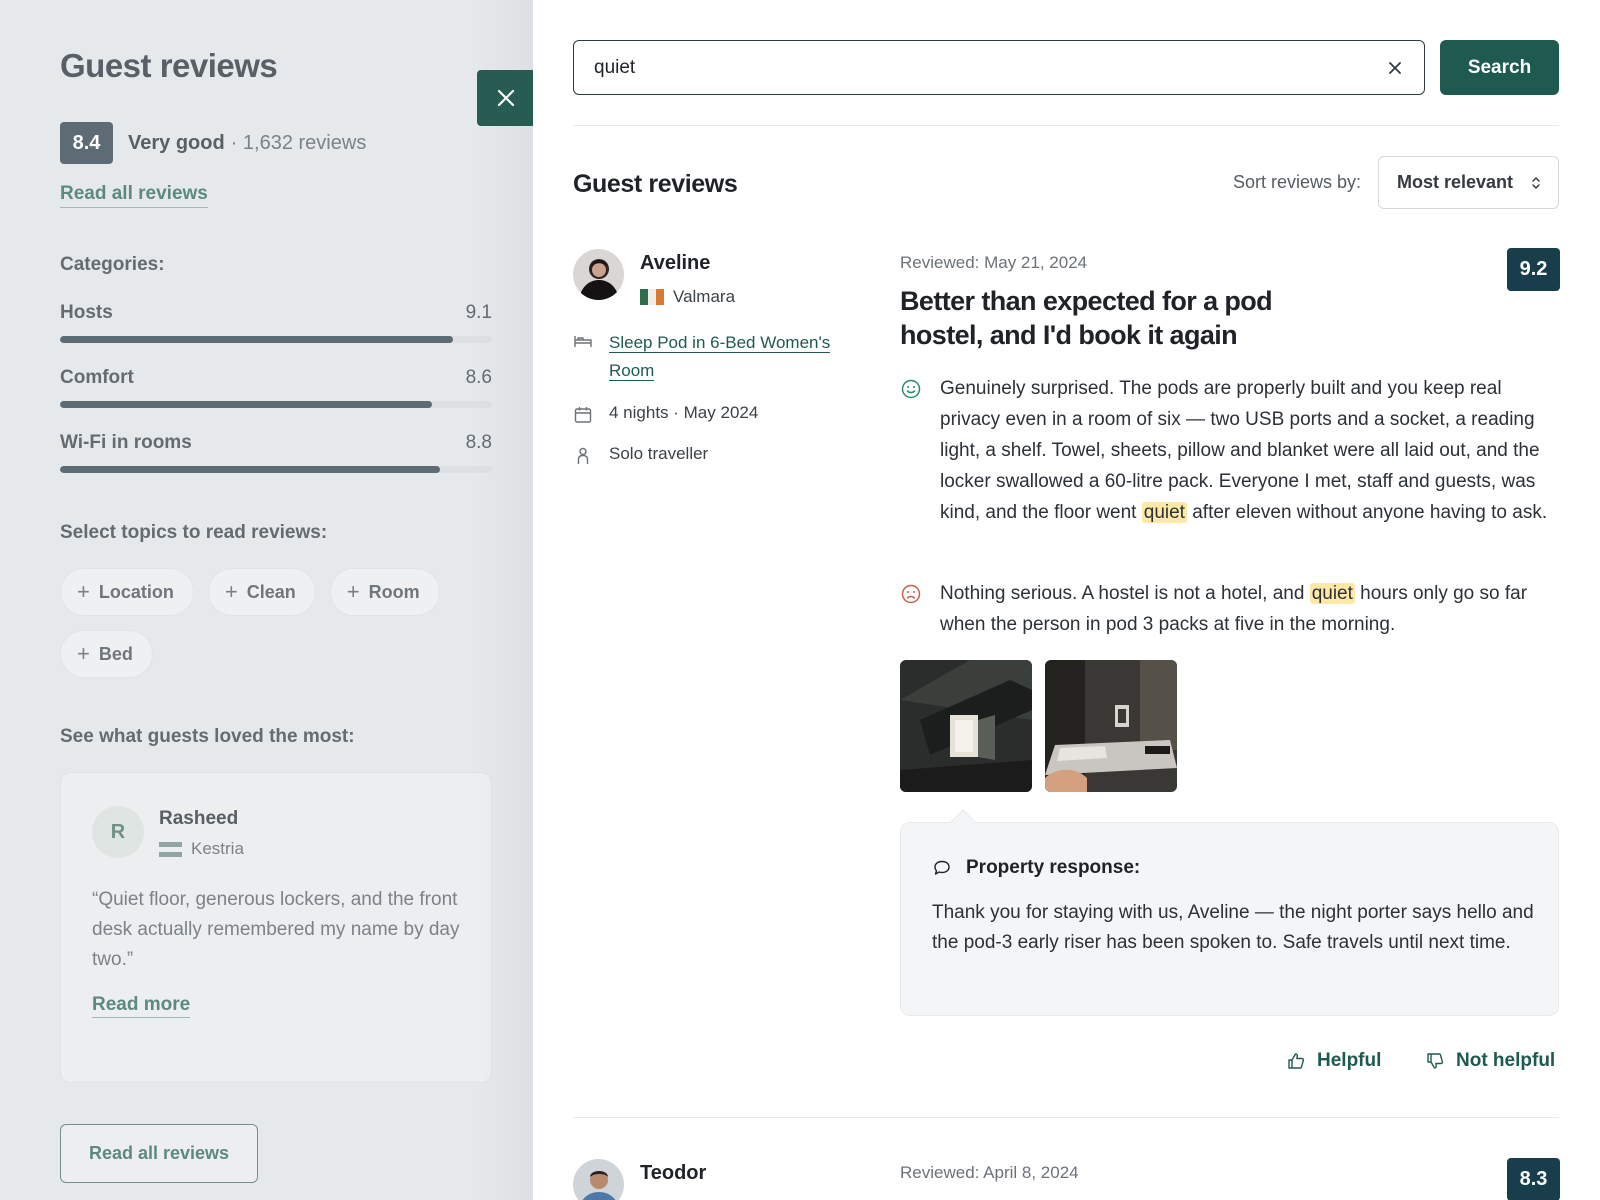  Describe the element at coordinates (86, 143) in the screenshot. I see `overall-score-badge: 8.4` at that location.